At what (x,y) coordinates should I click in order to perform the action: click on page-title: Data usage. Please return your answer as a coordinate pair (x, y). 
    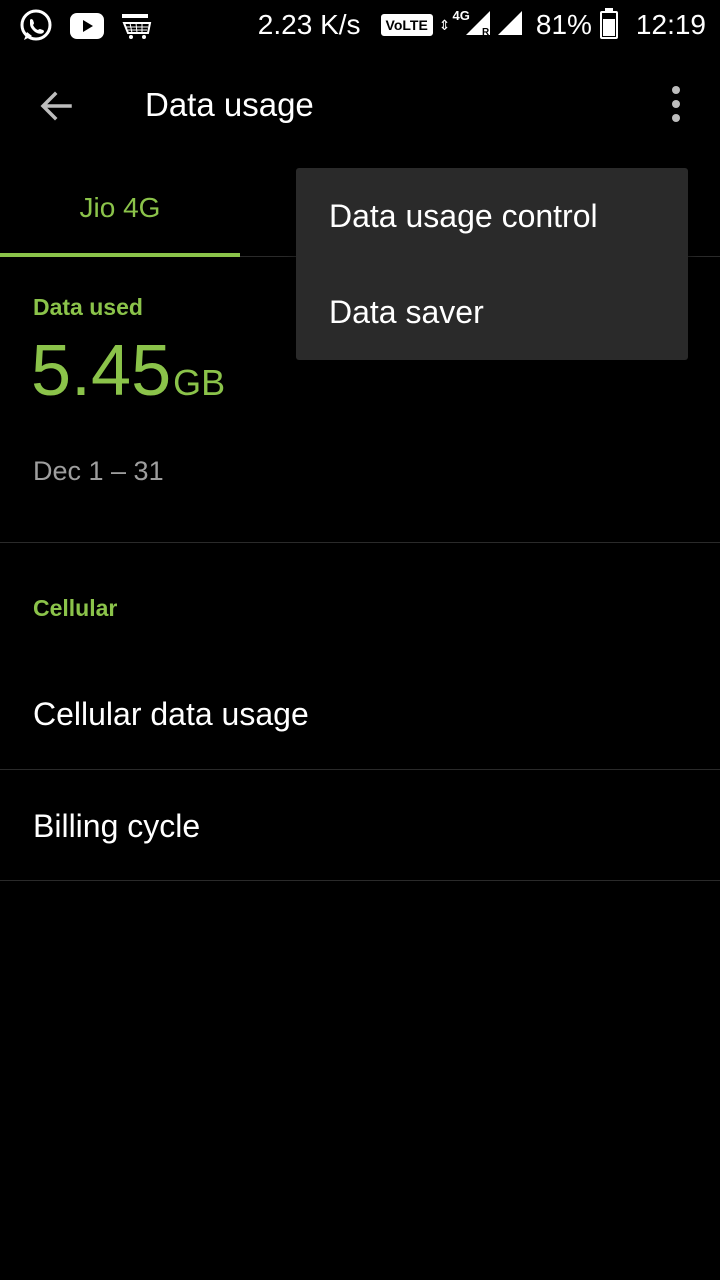
    Looking at the image, I should click on (229, 104).